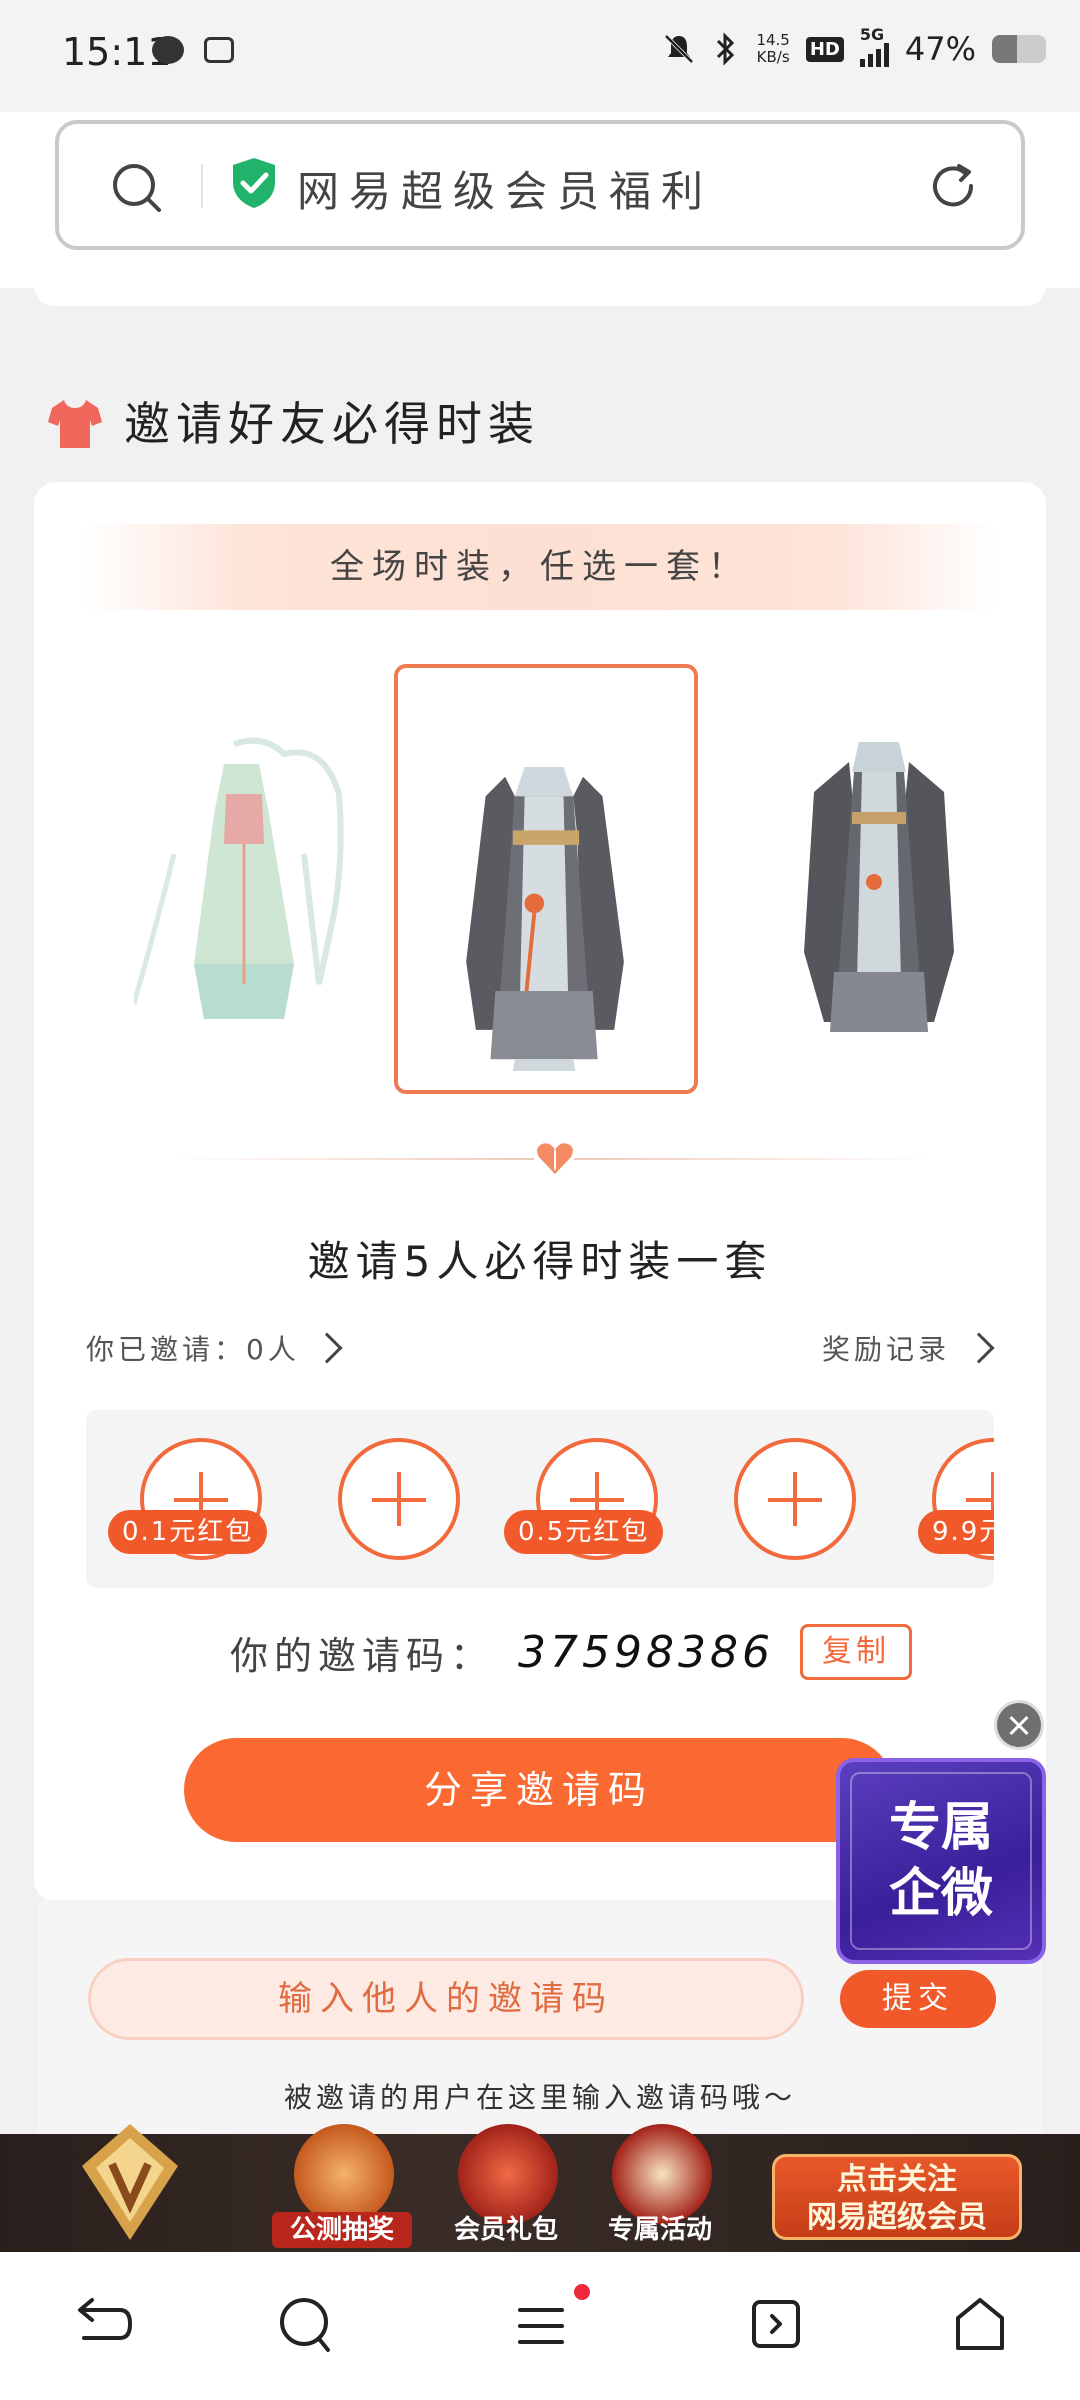  Describe the element at coordinates (130, 2182) in the screenshot. I see `game-logo-icon` at that location.